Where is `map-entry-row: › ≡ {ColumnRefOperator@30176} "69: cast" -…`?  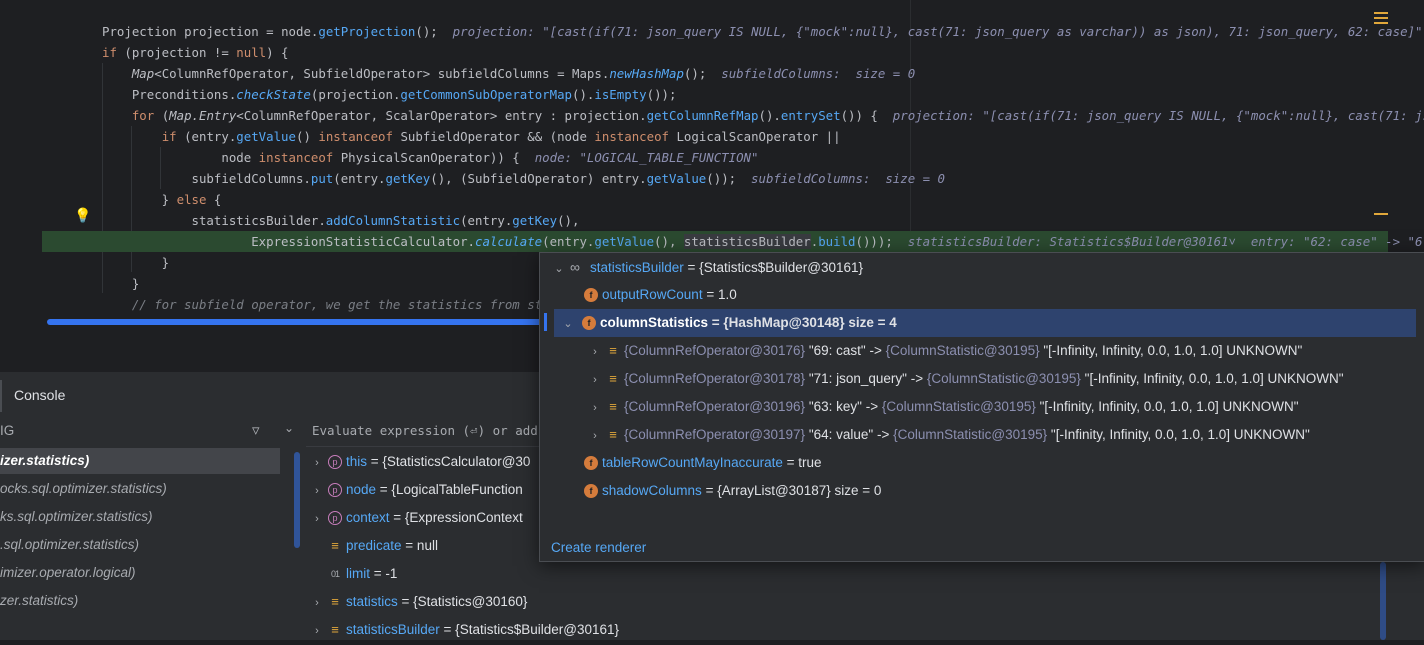 map-entry-row: › ≡ {ColumnRefOperator@30176} "69: cast" -… is located at coordinates (943, 351).